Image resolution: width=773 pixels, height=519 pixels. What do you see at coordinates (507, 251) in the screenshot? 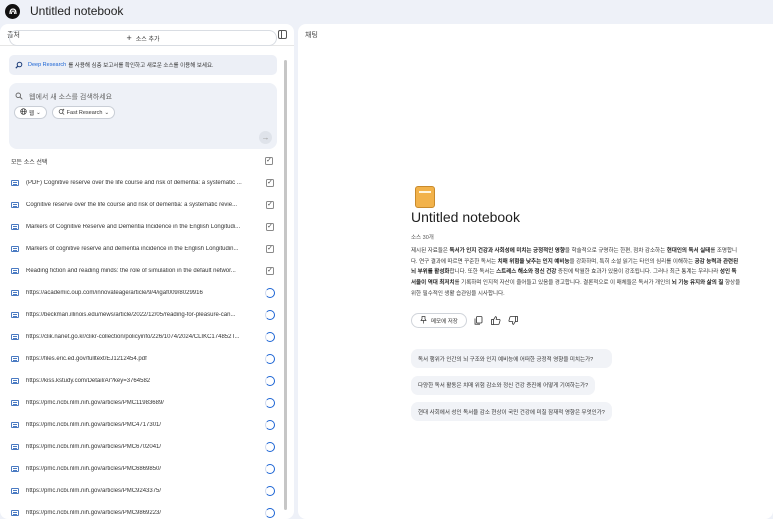
I see `summary-highlight: 독서가 인지 건강과 사회성에 미치는 긍정적인 영향` at bounding box center [507, 251].